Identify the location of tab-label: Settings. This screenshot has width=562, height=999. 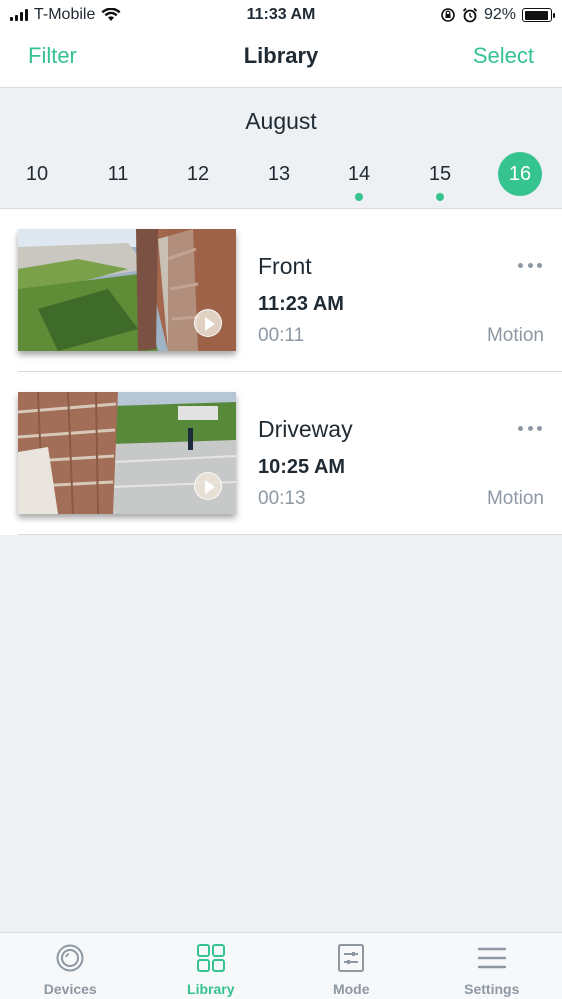
(492, 989).